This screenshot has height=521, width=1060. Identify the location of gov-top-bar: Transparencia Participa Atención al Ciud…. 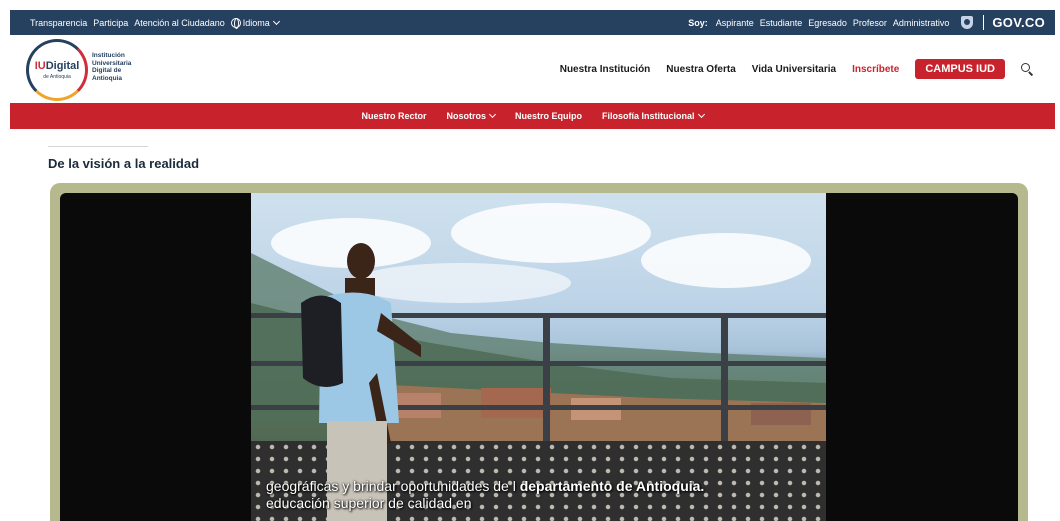
(532, 22).